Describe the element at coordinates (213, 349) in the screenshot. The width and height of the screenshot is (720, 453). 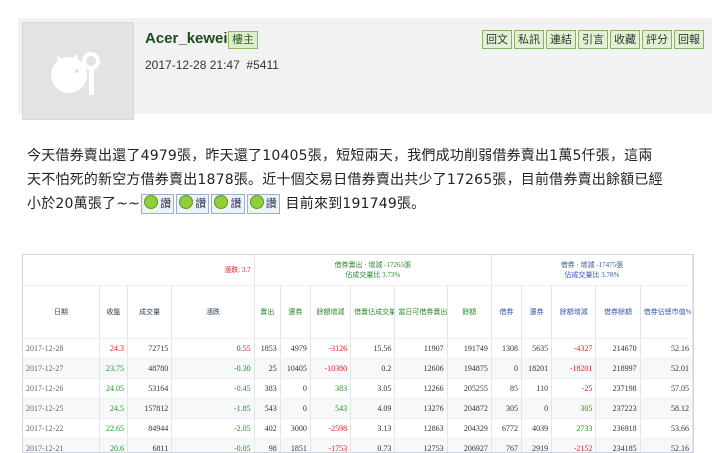
I see `table-cell: 0.55` at that location.